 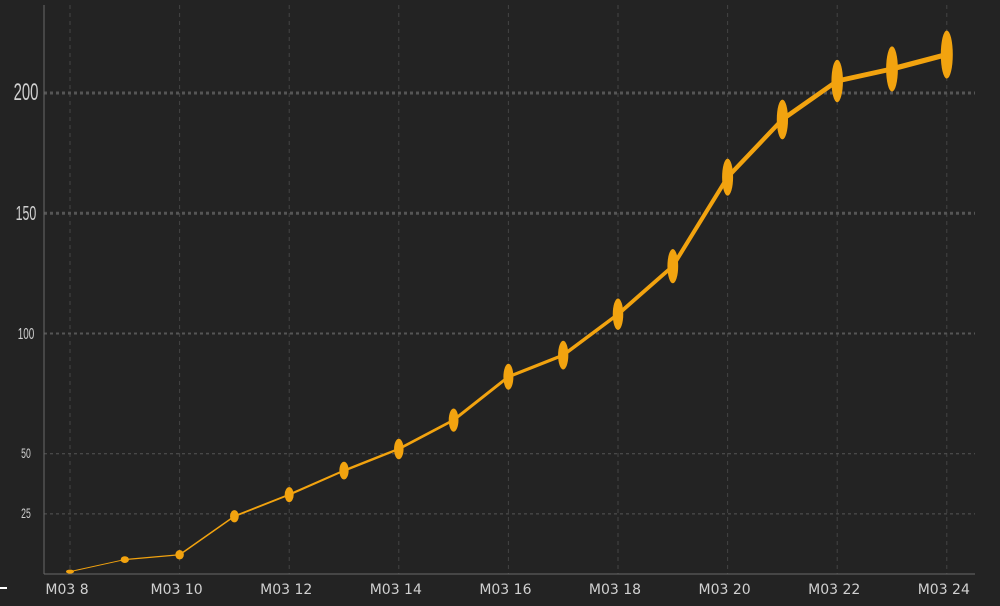 I want to click on y-tick-label: 150, so click(x=26, y=213).